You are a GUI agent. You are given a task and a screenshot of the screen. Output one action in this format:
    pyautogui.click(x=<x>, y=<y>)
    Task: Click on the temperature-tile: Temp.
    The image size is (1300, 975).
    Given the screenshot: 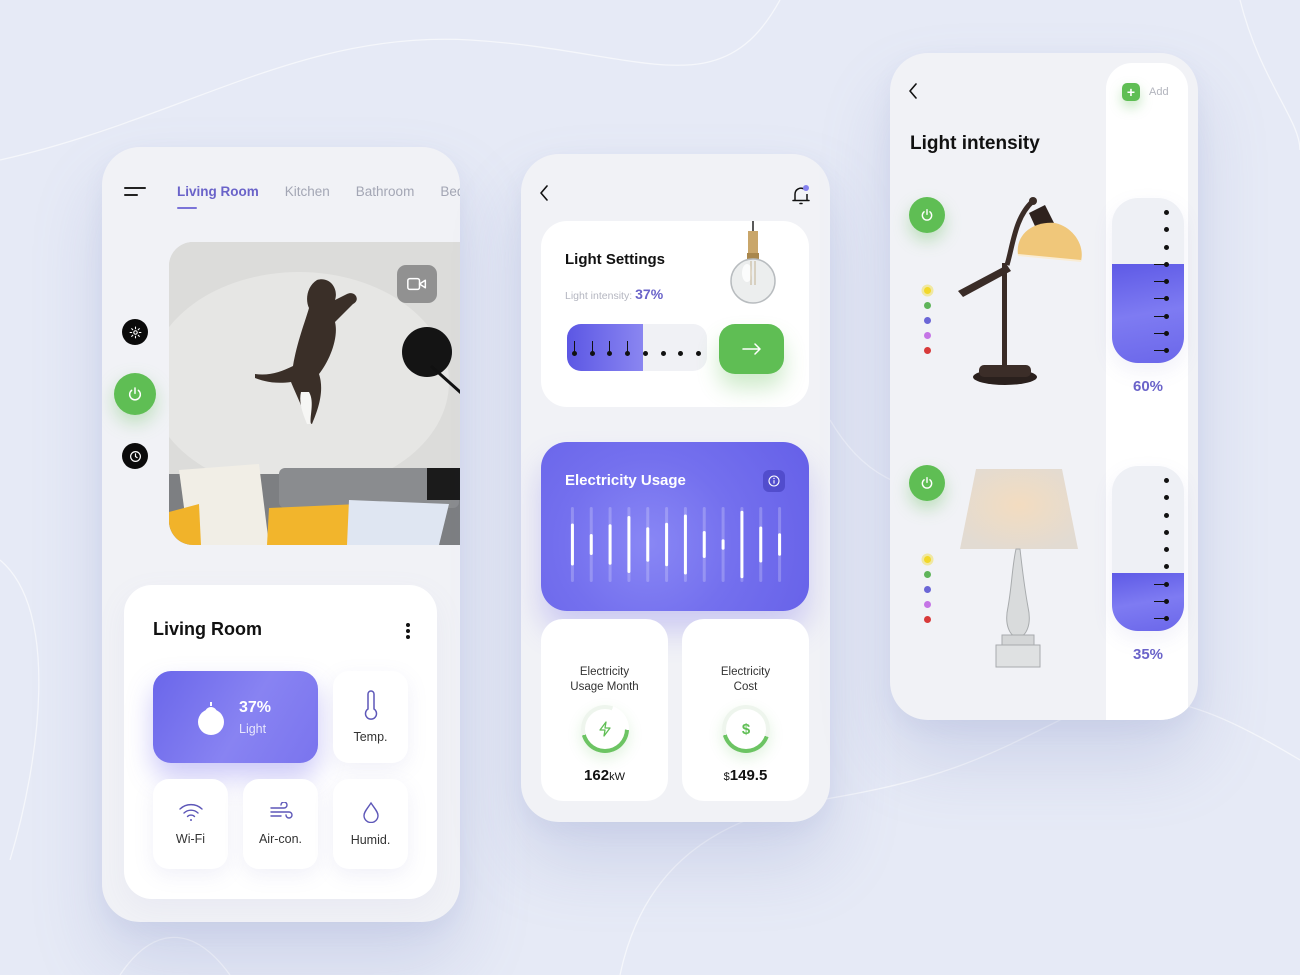 What is the action you would take?
    pyautogui.click(x=370, y=717)
    